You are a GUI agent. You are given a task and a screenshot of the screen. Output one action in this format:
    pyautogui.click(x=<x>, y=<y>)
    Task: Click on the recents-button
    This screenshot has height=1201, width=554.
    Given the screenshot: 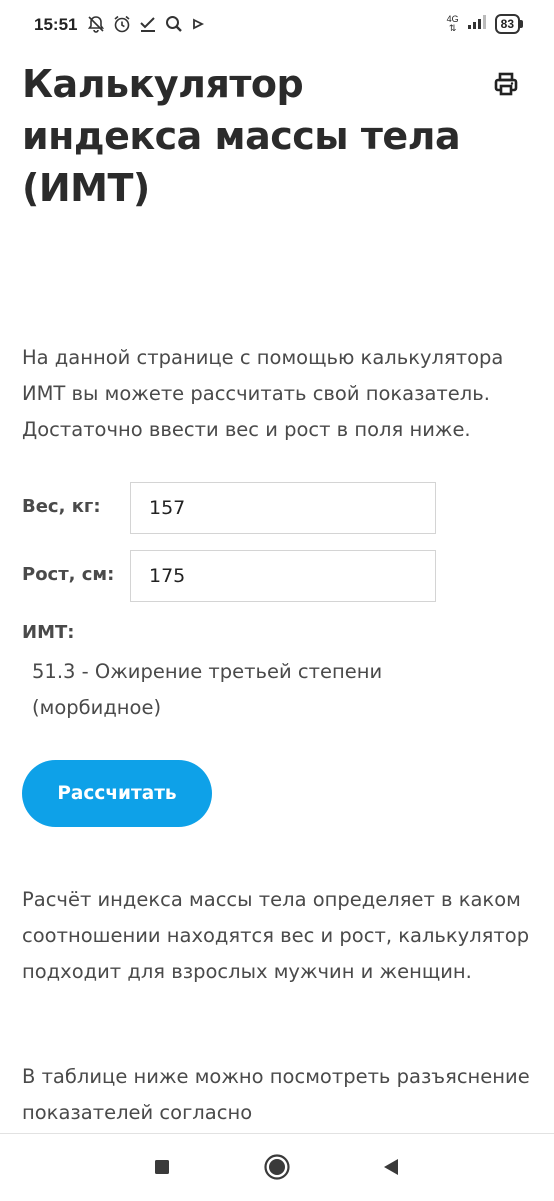 What is the action you would take?
    pyautogui.click(x=162, y=1169)
    